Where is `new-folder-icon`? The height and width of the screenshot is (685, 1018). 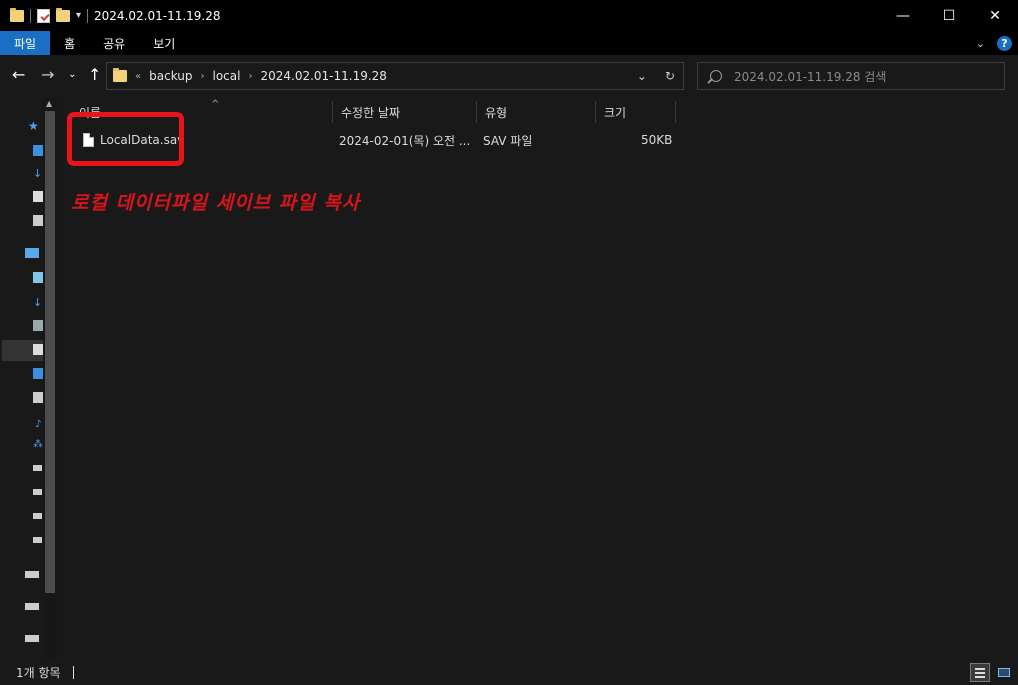
new-folder-icon is located at coordinates (63, 14).